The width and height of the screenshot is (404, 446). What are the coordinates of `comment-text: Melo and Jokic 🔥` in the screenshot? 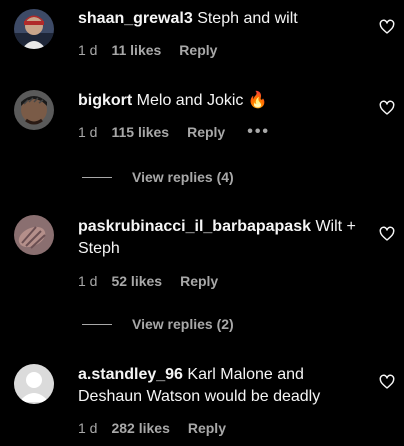 It's located at (202, 100).